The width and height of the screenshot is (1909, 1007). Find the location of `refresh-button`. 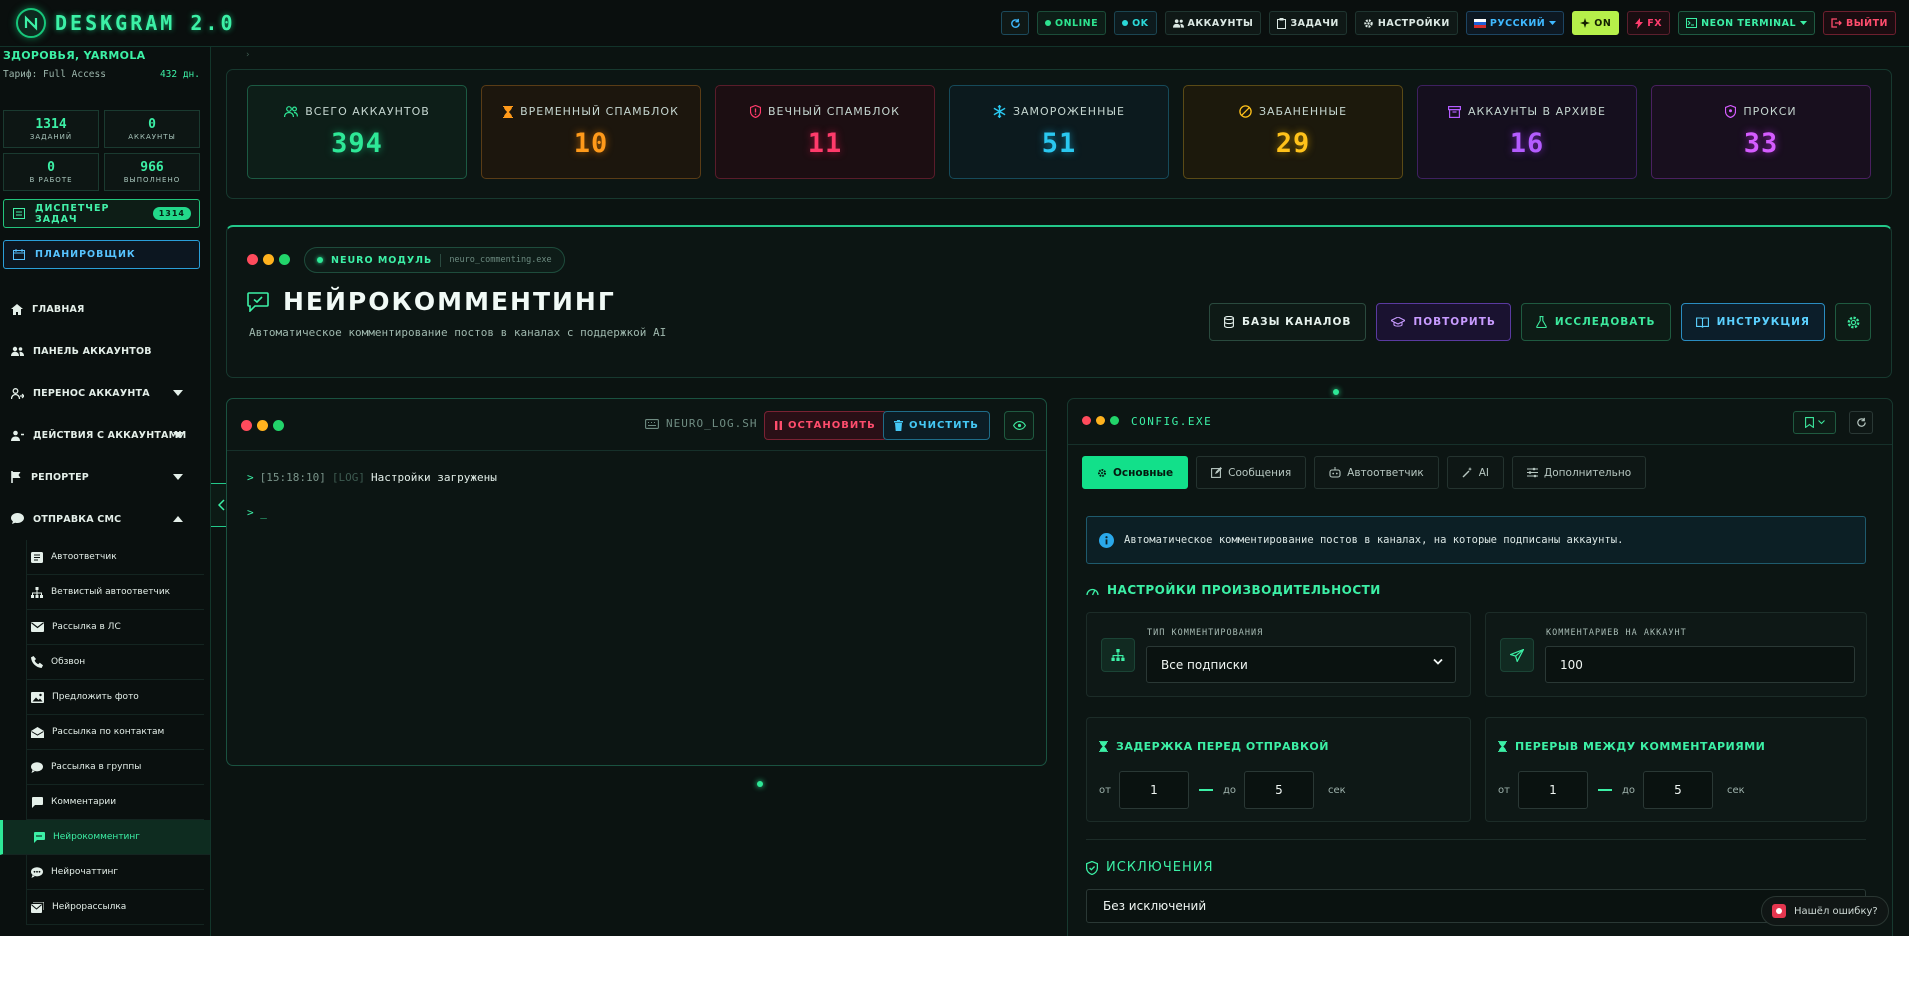

refresh-button is located at coordinates (1015, 23).